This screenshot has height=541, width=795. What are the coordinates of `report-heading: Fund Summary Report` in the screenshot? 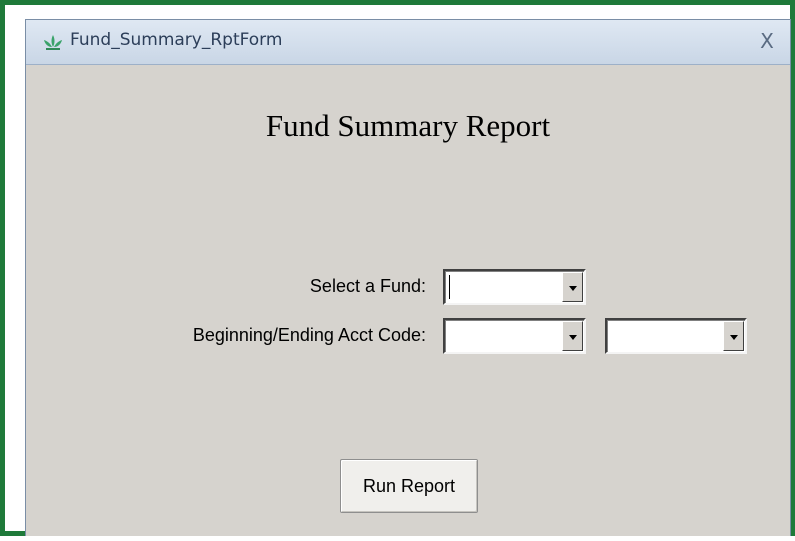 It's located at (408, 125).